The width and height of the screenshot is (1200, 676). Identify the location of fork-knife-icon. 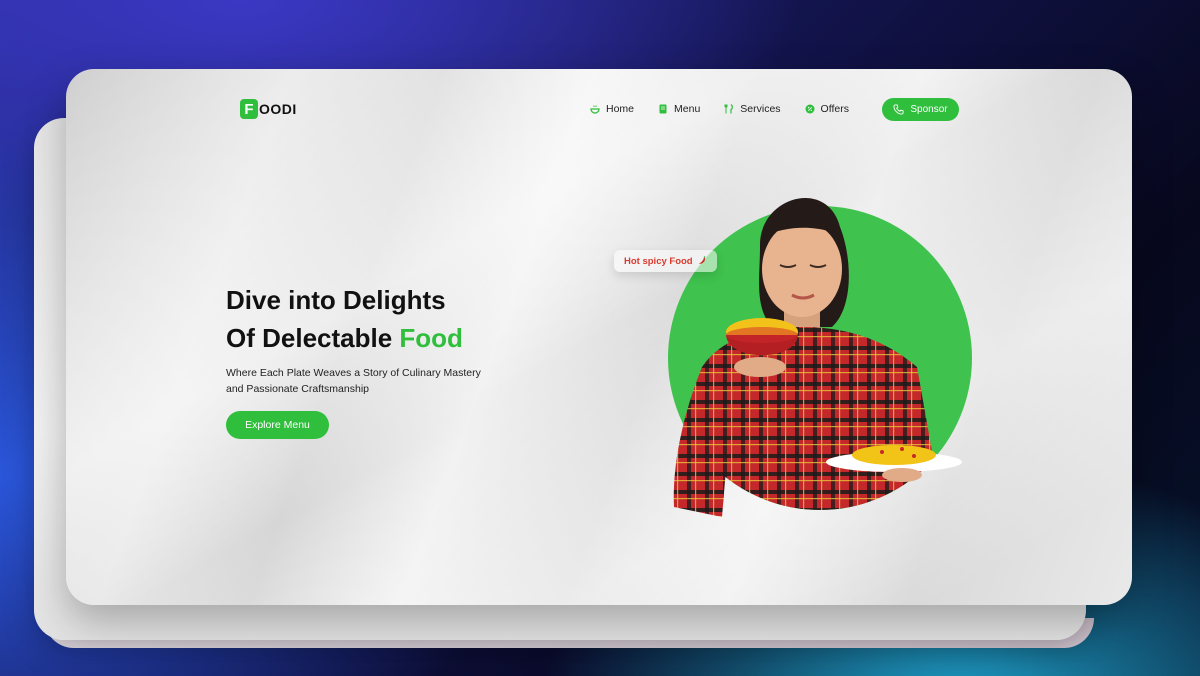
(729, 109).